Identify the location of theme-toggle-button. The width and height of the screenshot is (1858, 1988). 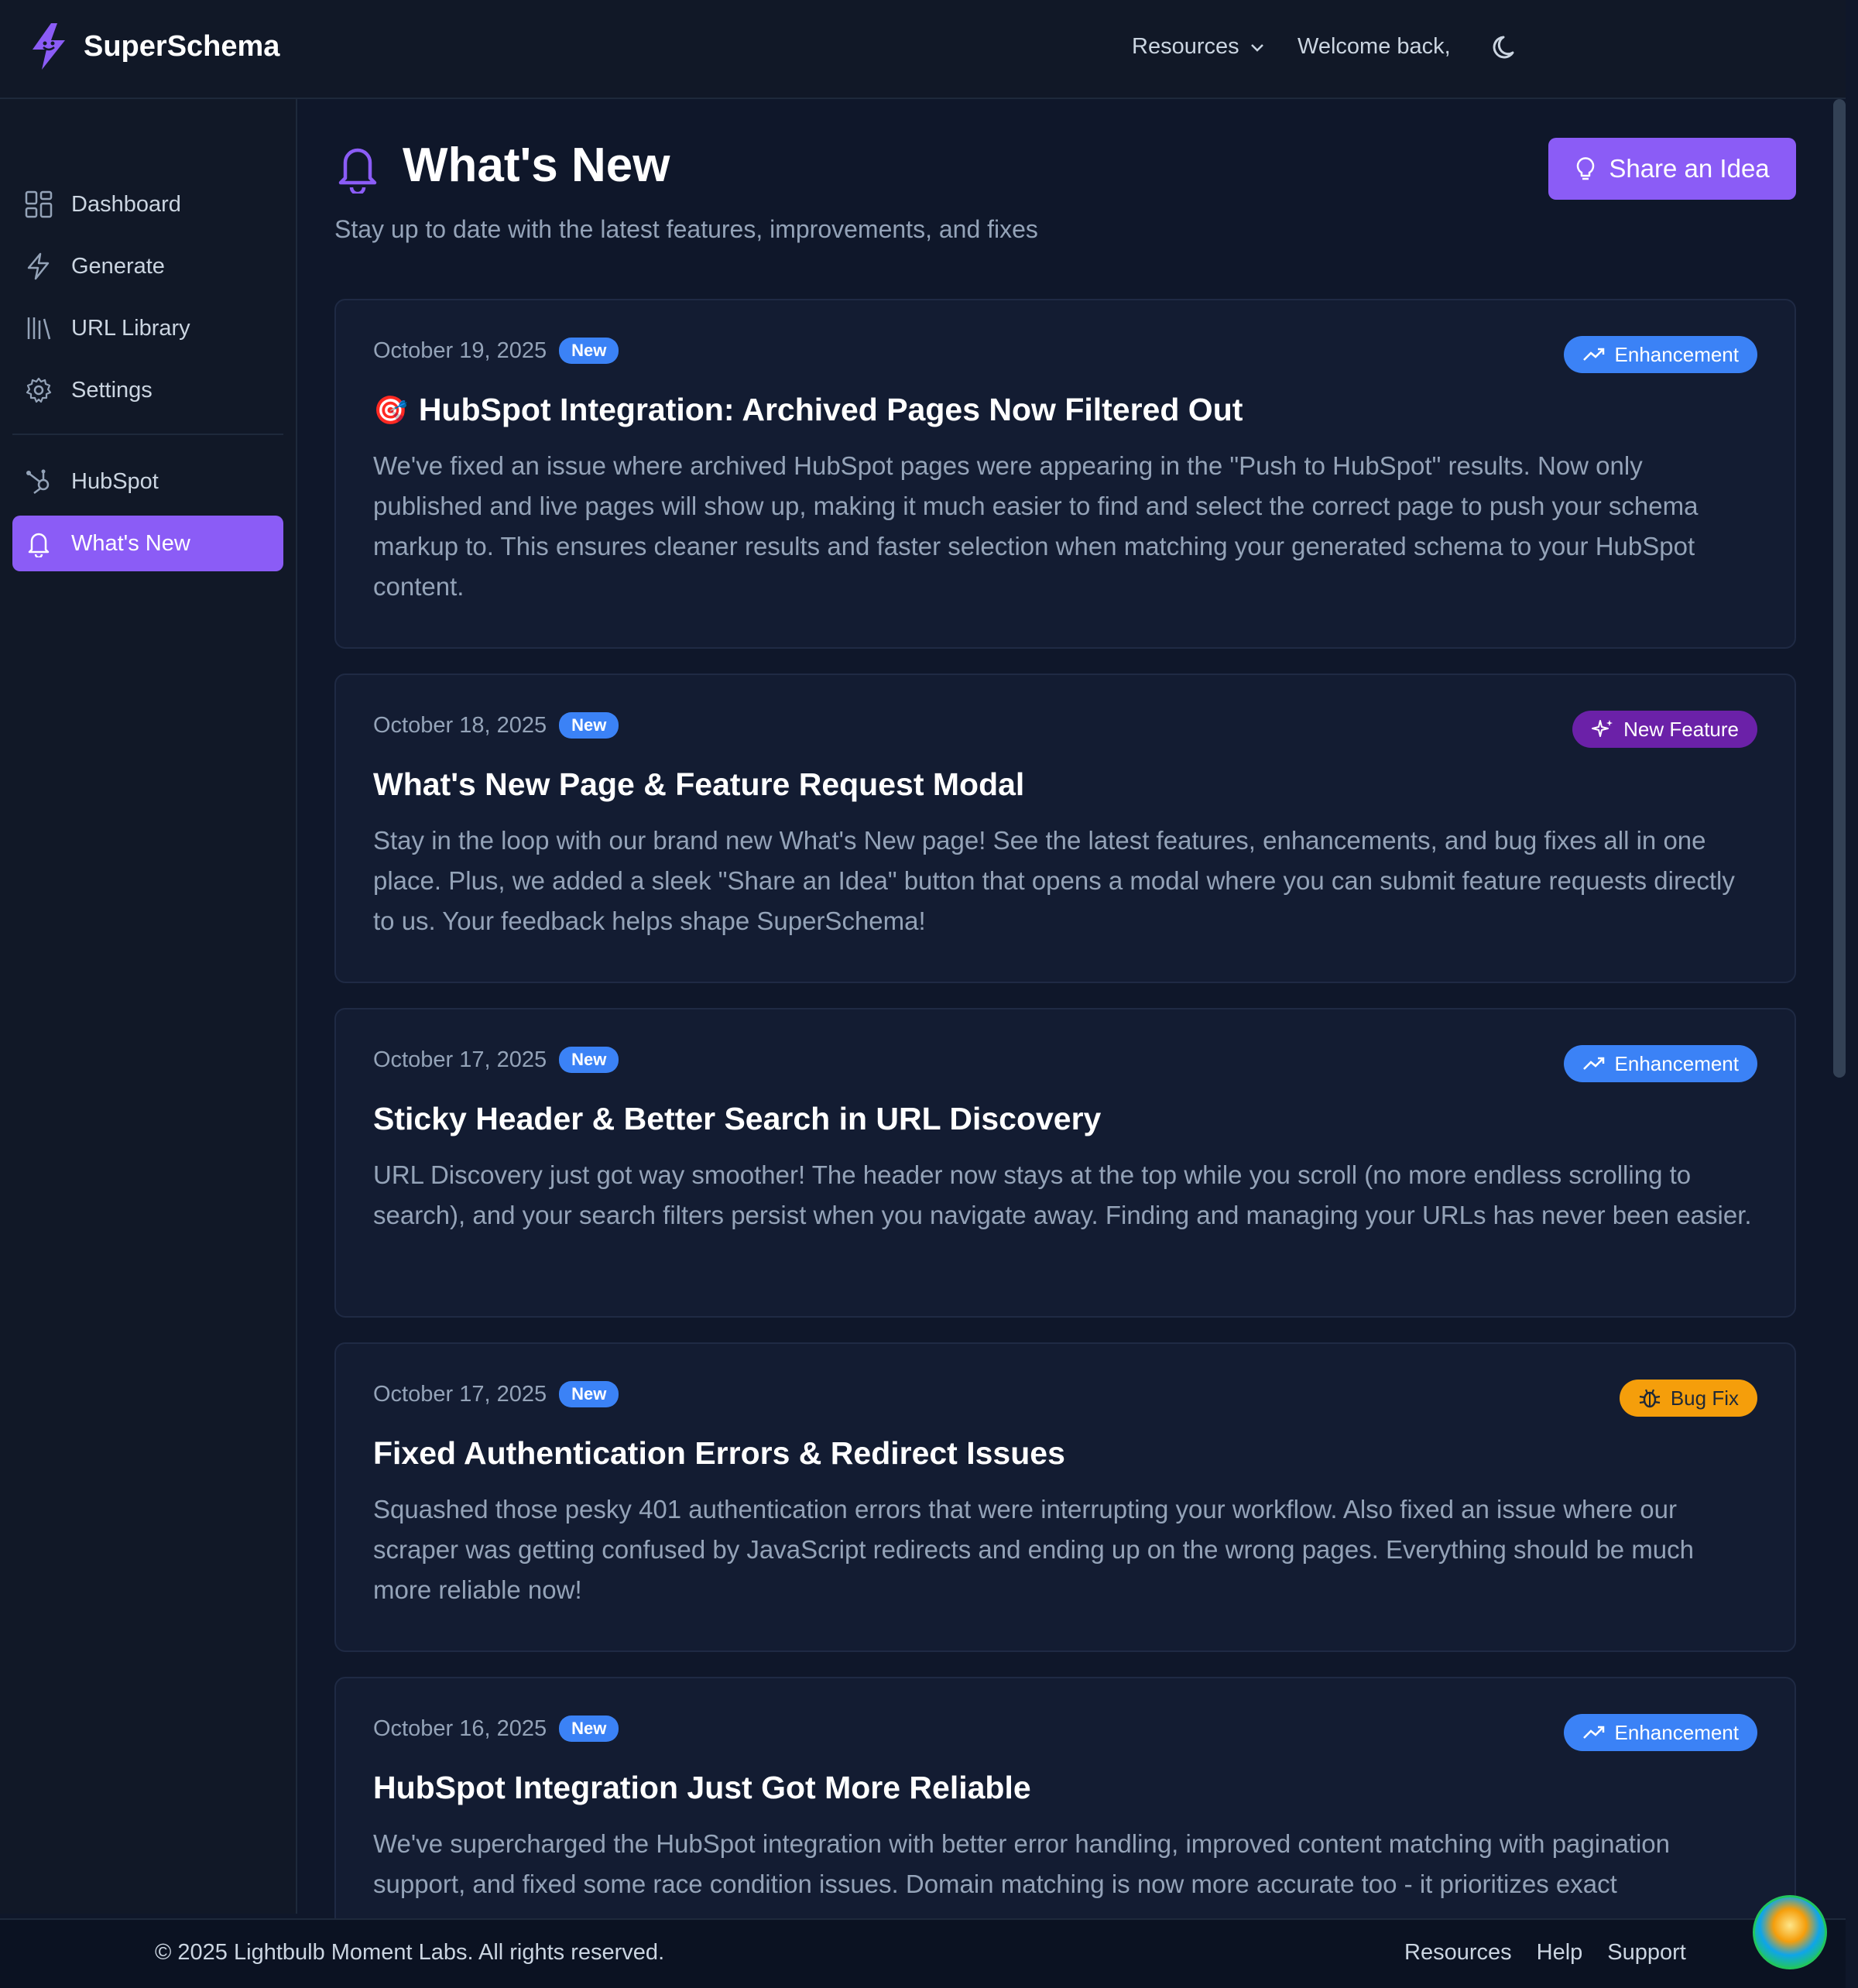
(1506, 50).